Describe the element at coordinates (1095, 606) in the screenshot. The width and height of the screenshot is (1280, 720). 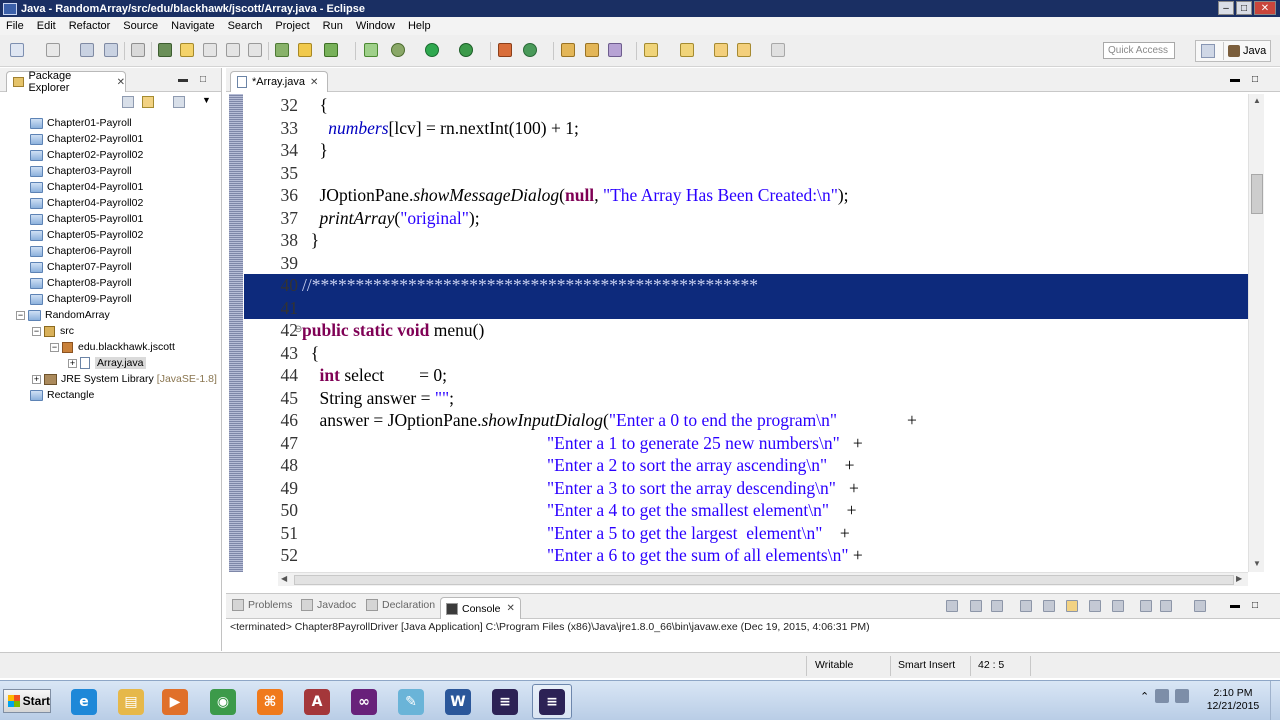
I see `show-console-stdout-icon` at that location.